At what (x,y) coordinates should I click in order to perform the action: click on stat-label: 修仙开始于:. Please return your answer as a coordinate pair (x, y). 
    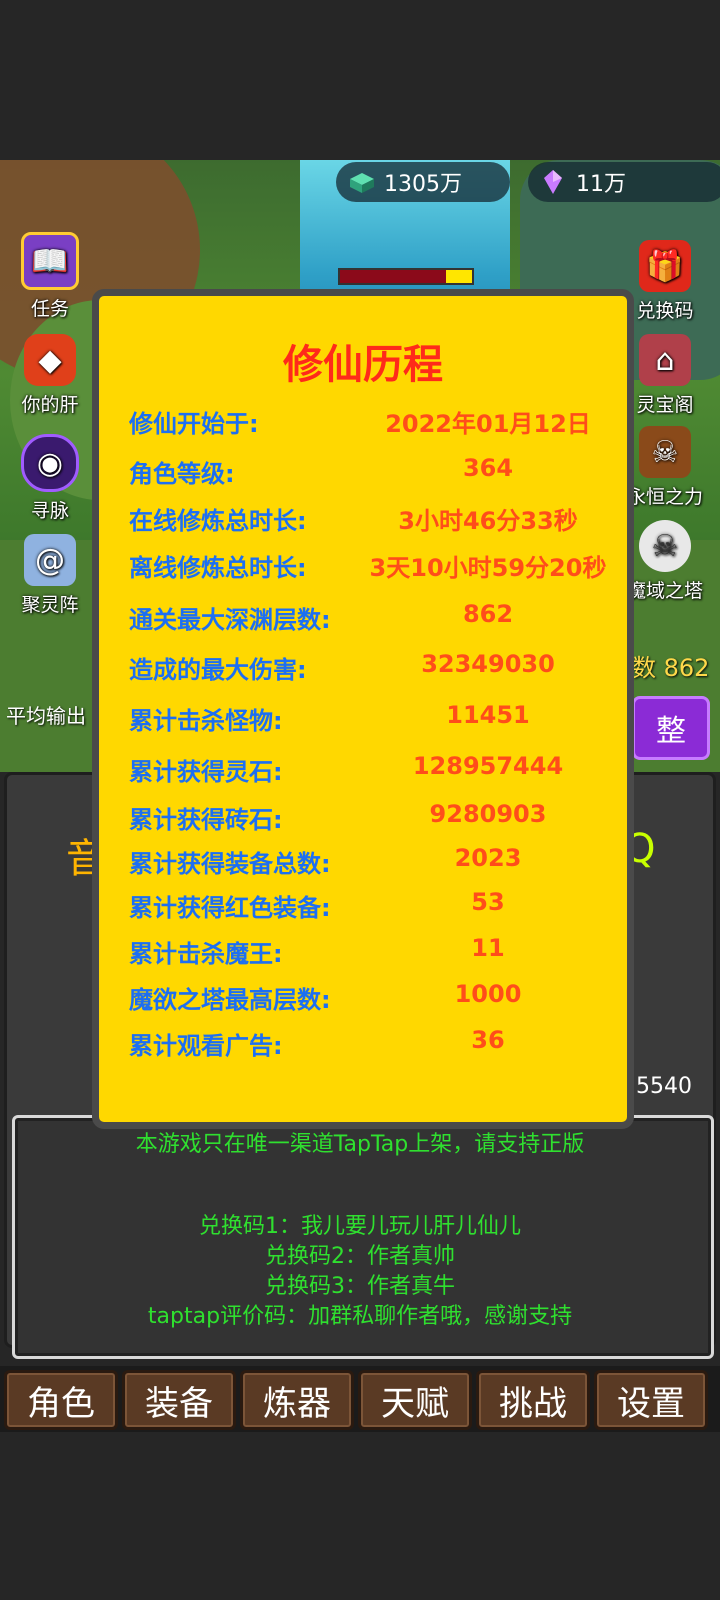
    Looking at the image, I should click on (194, 424).